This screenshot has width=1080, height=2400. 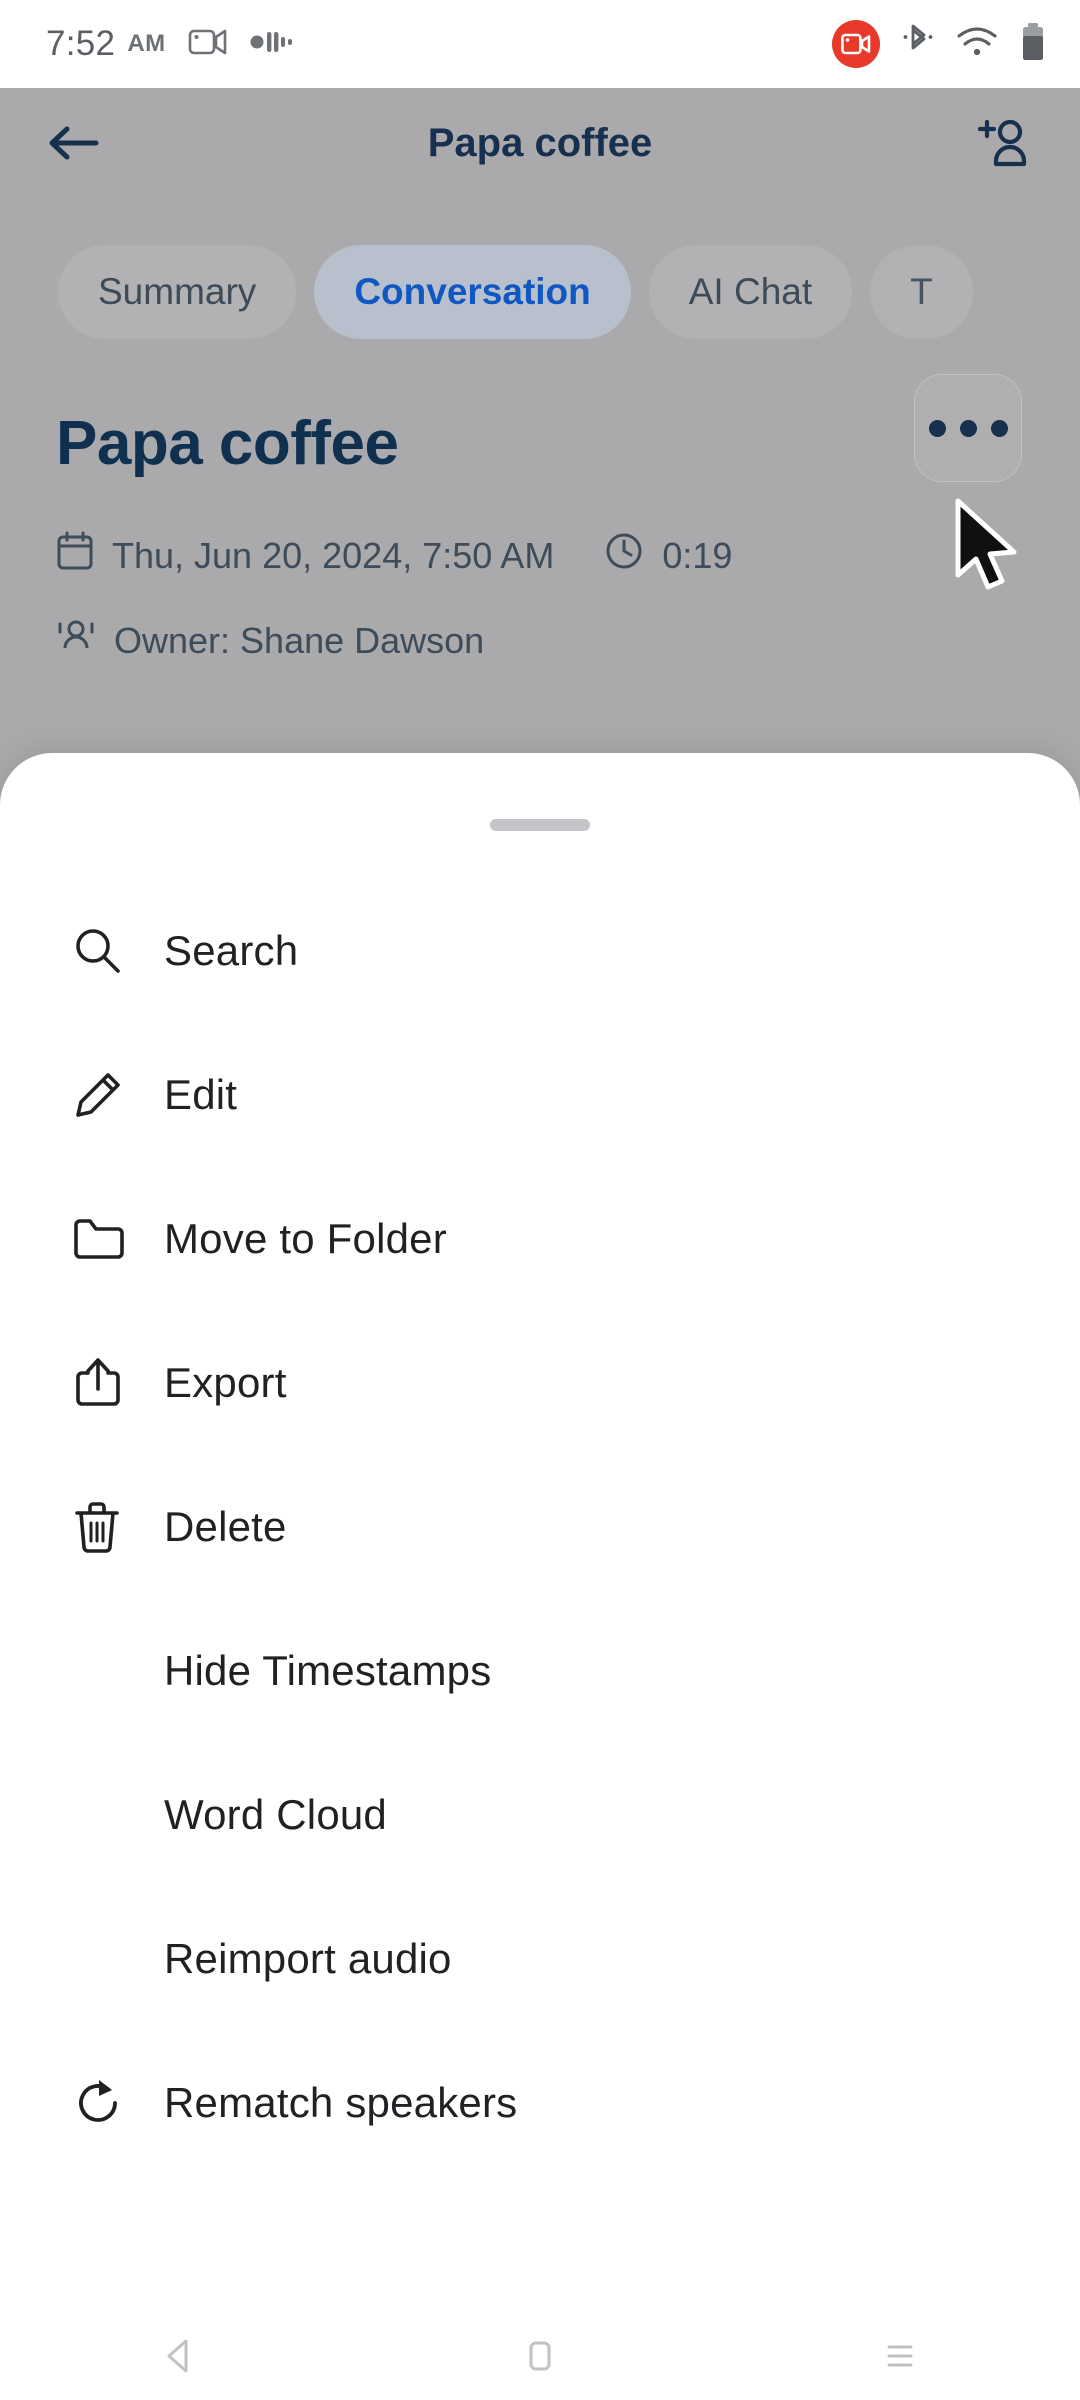 I want to click on more-options-button, so click(x=968, y=428).